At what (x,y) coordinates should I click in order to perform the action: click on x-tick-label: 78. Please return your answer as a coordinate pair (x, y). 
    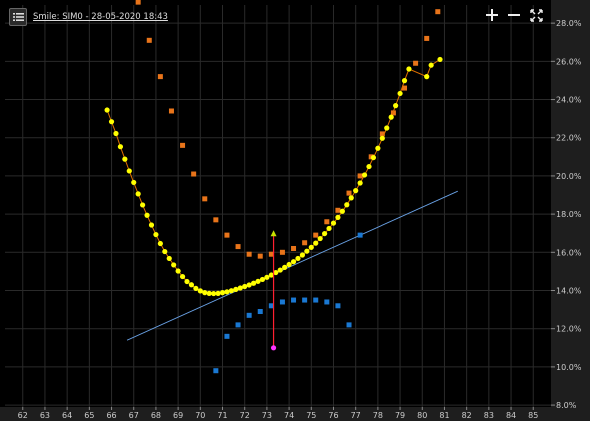
    Looking at the image, I should click on (378, 415).